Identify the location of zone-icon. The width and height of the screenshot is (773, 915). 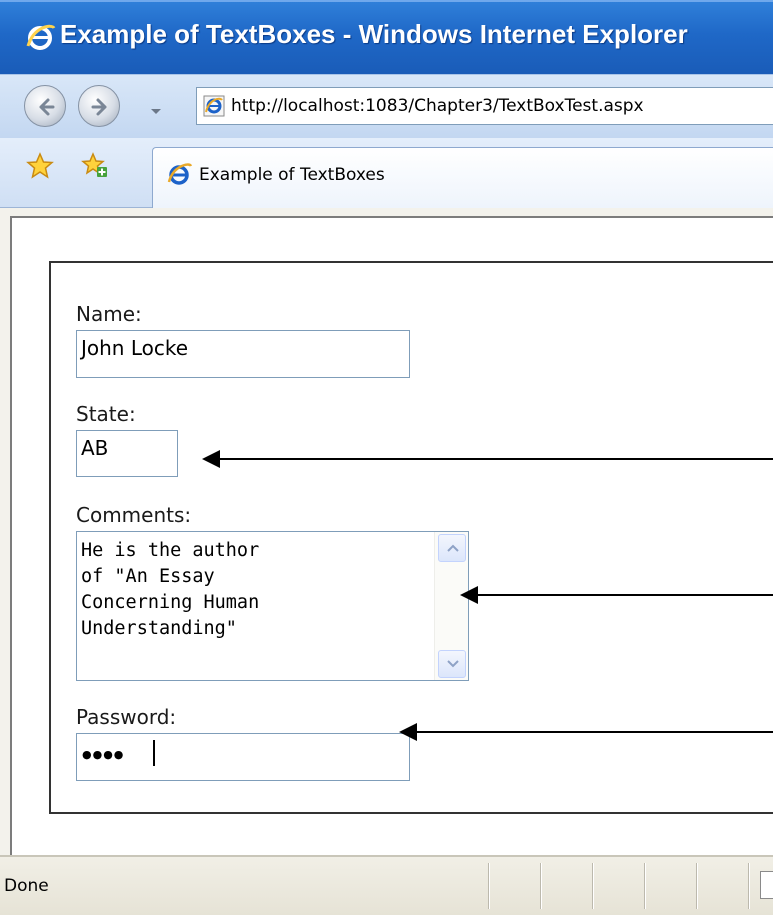
(766, 885).